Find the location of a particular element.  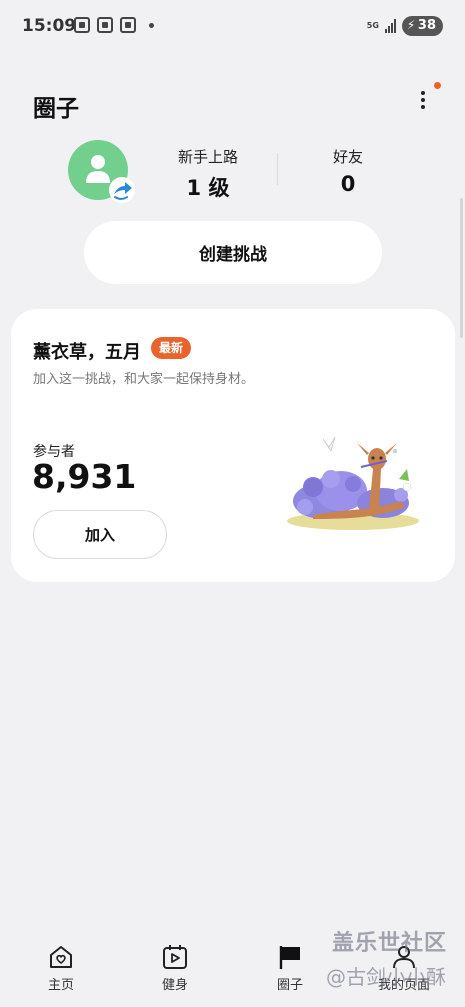

status-bar: 15:09 5G ⚡ 38 is located at coordinates (232, 26).